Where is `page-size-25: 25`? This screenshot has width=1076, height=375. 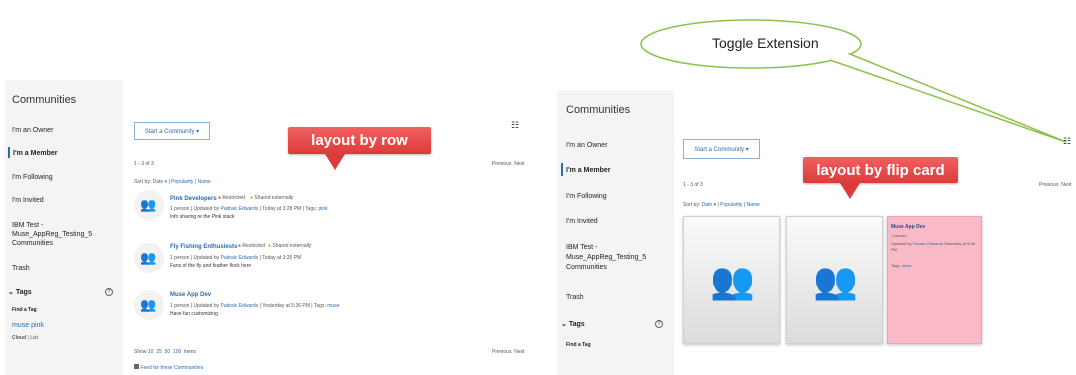
page-size-25: 25 is located at coordinates (159, 352).